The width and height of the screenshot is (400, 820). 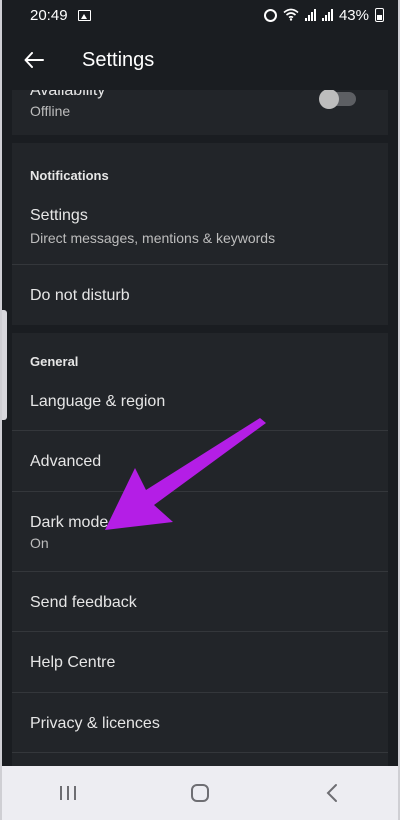 What do you see at coordinates (54, 361) in the screenshot?
I see `general-section-label: General` at bounding box center [54, 361].